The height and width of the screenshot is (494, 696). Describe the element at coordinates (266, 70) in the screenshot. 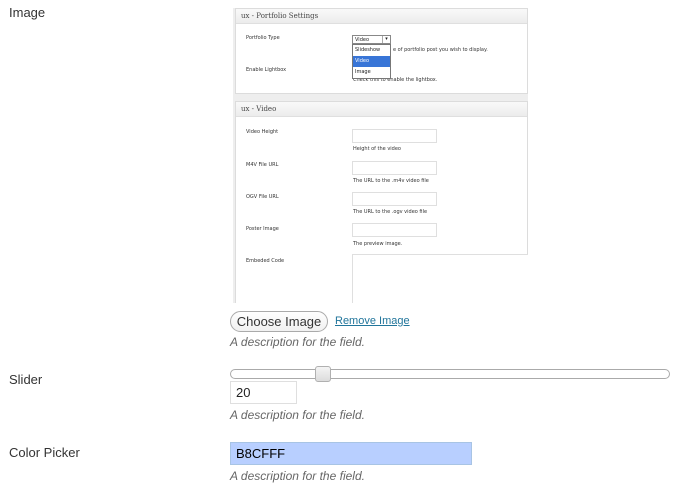

I see `lightbox-label: Enable Lightbox` at that location.